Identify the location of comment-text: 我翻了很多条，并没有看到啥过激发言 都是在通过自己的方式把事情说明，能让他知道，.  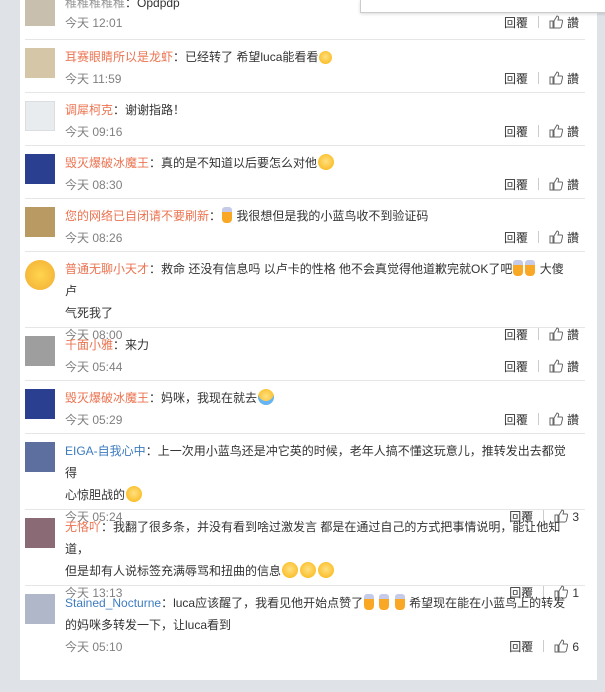
(313, 538).